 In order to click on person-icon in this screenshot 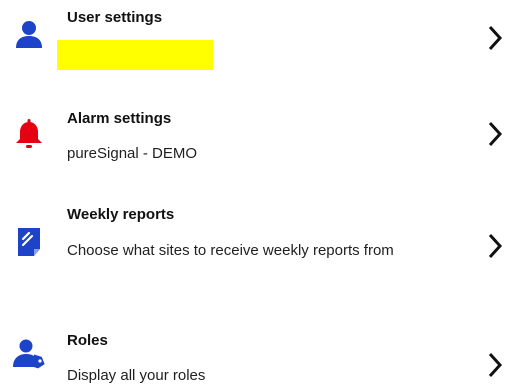, I will do `click(29, 34)`.